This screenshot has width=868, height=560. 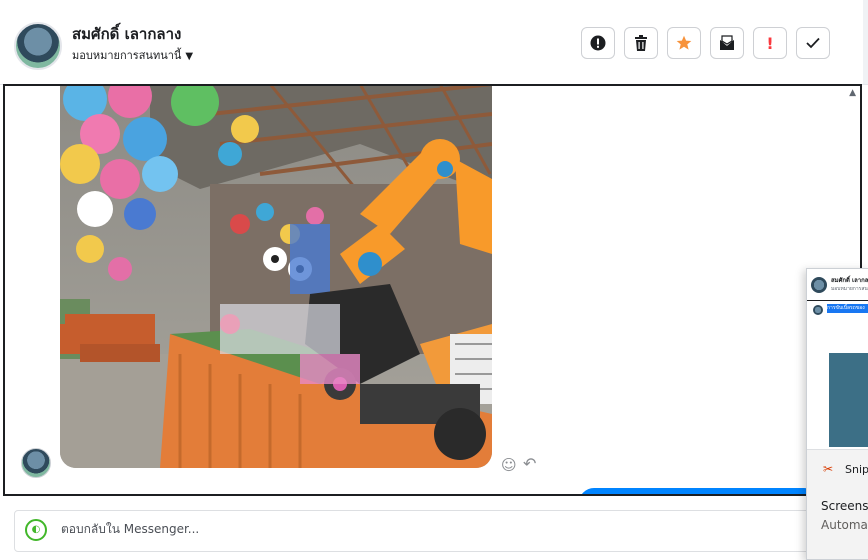 I want to click on contact-name: สมศักดิ์ เลากลาง, so click(x=126, y=34).